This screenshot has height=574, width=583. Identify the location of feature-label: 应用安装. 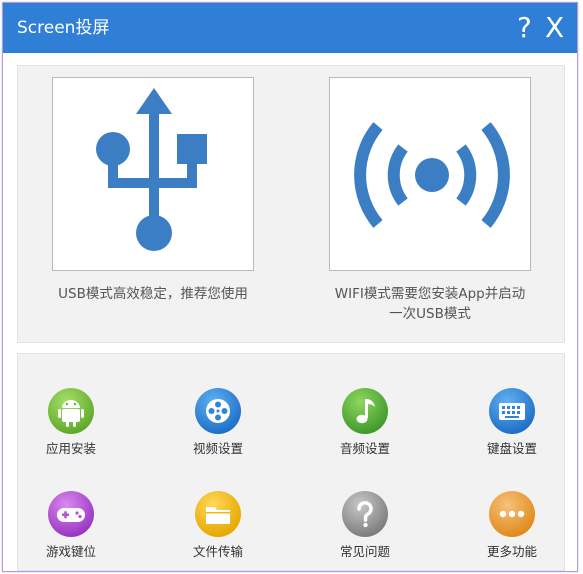
(70, 448).